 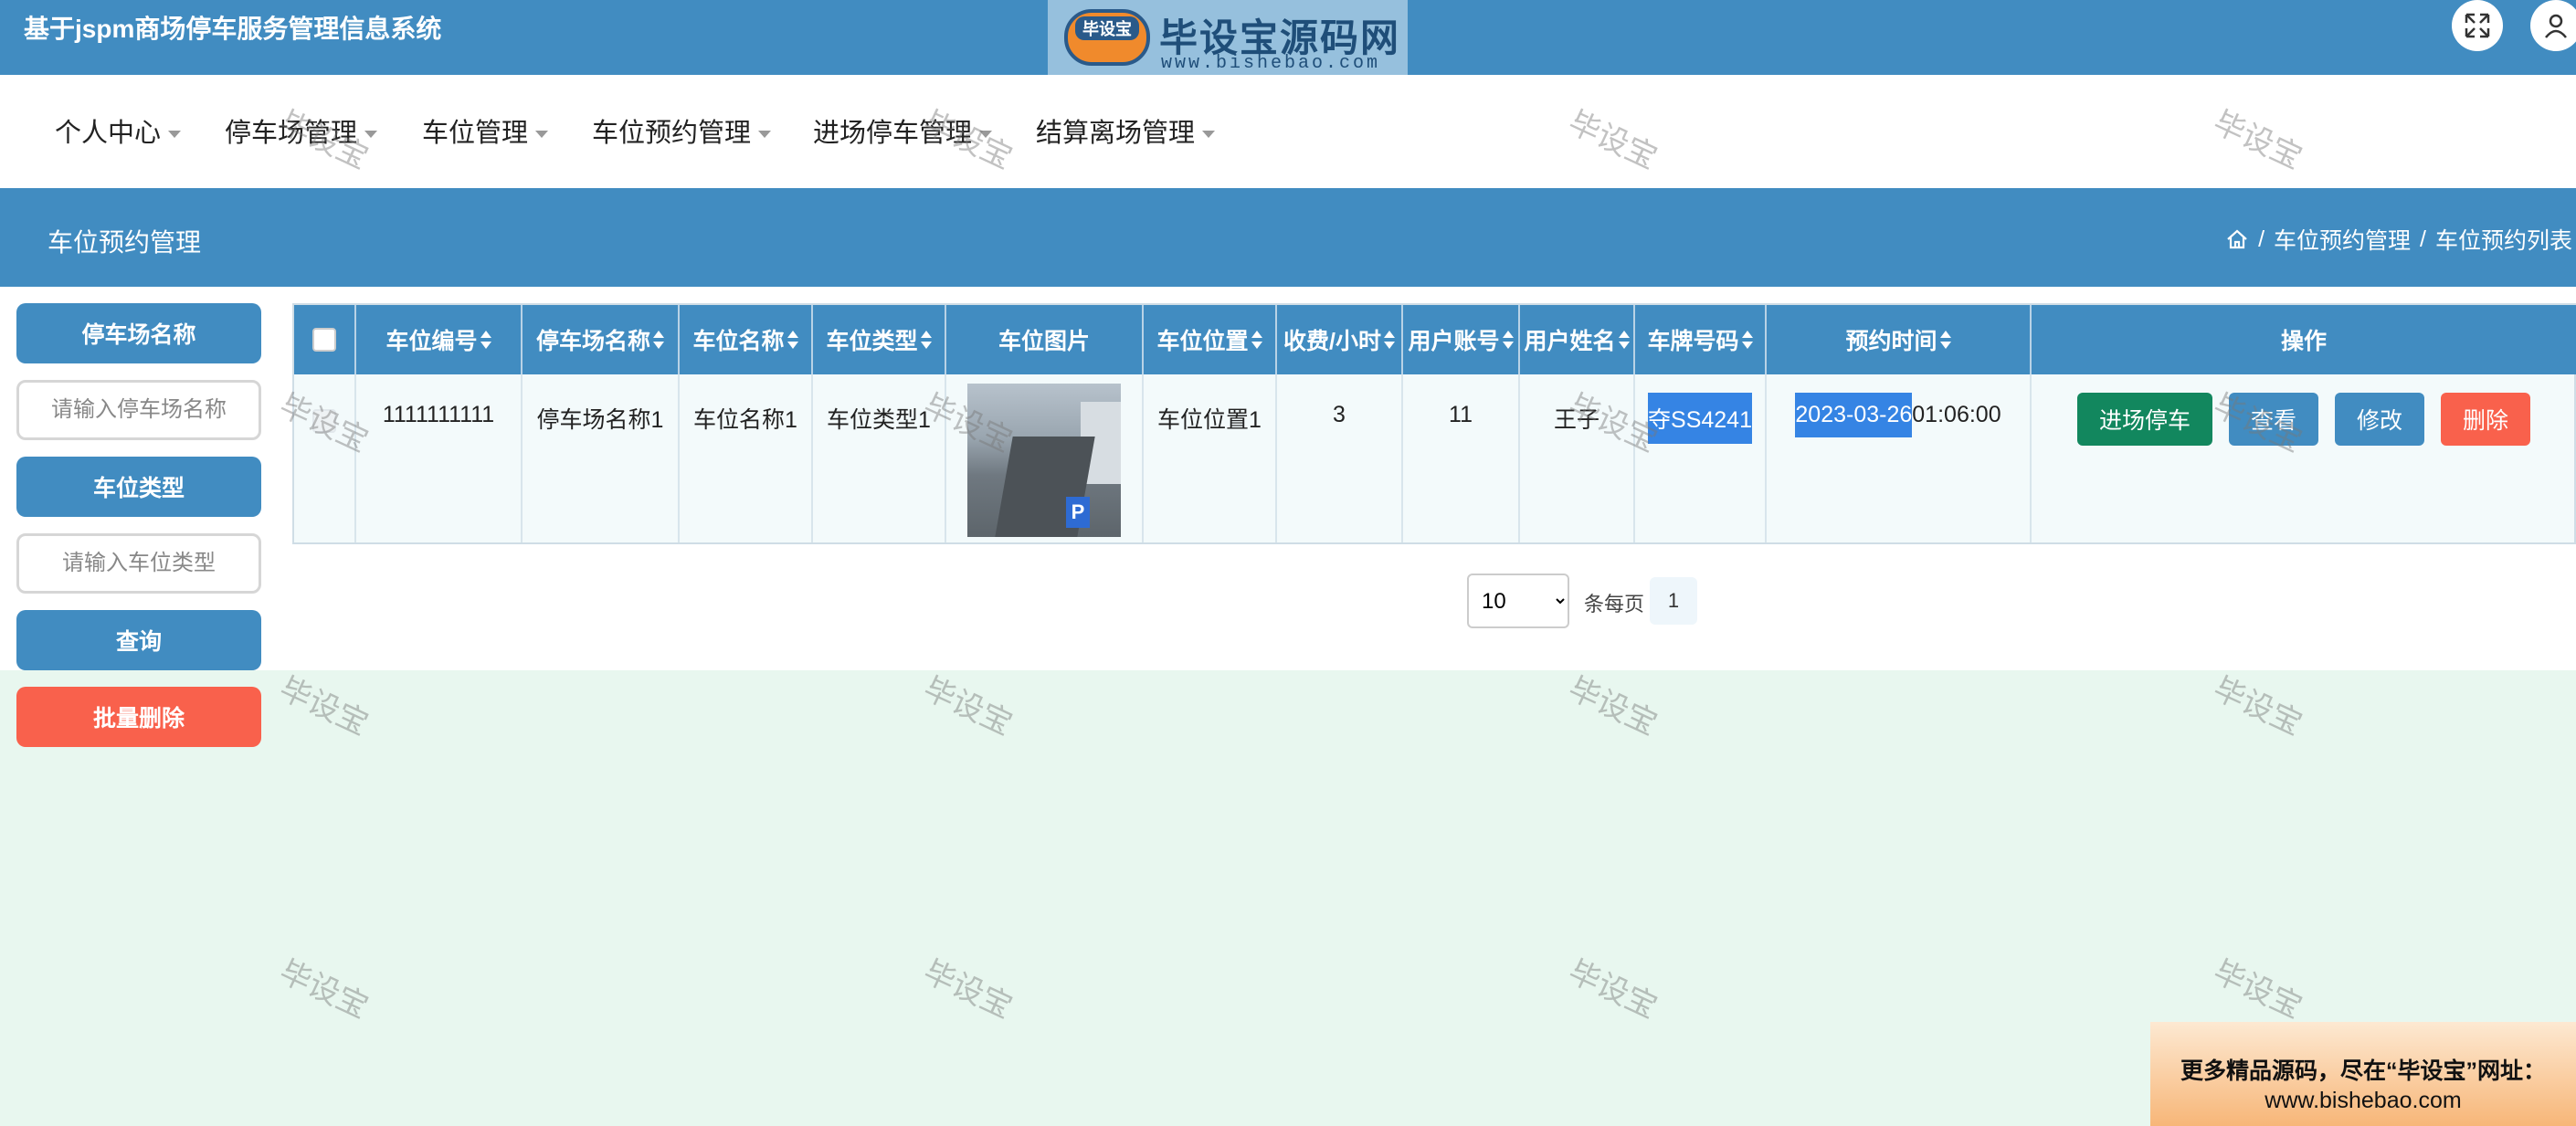 What do you see at coordinates (592, 342) in the screenshot?
I see `header-label: 停车场名称` at bounding box center [592, 342].